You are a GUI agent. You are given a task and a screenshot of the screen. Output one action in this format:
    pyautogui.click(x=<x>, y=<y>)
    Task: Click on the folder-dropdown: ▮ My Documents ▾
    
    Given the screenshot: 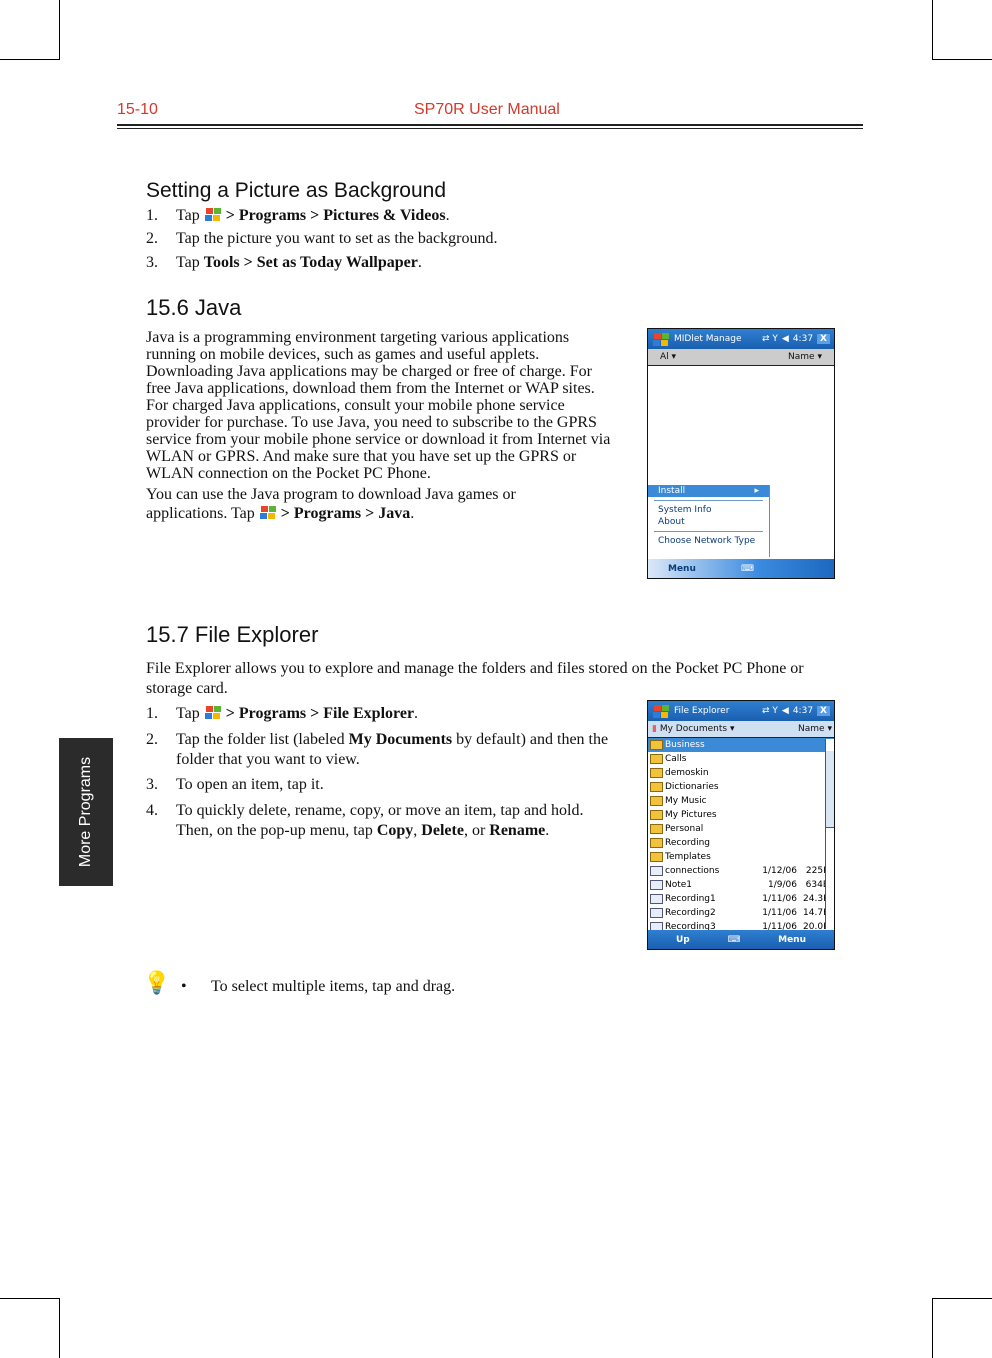 What is the action you would take?
    pyautogui.click(x=693, y=729)
    